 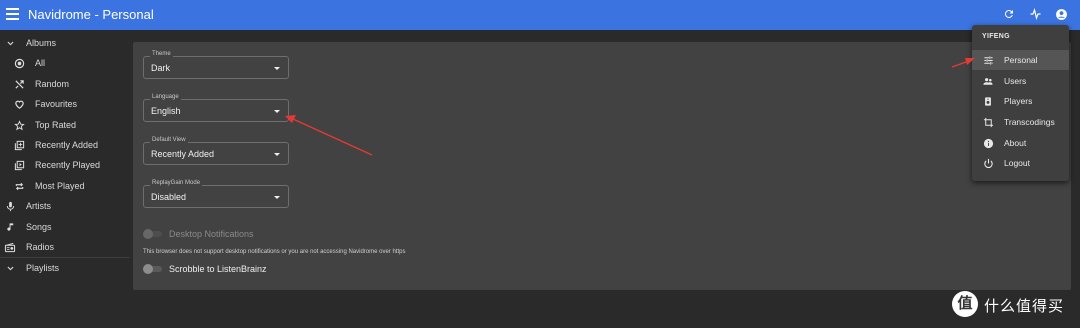 What do you see at coordinates (988, 163) in the screenshot?
I see `power-icon` at bounding box center [988, 163].